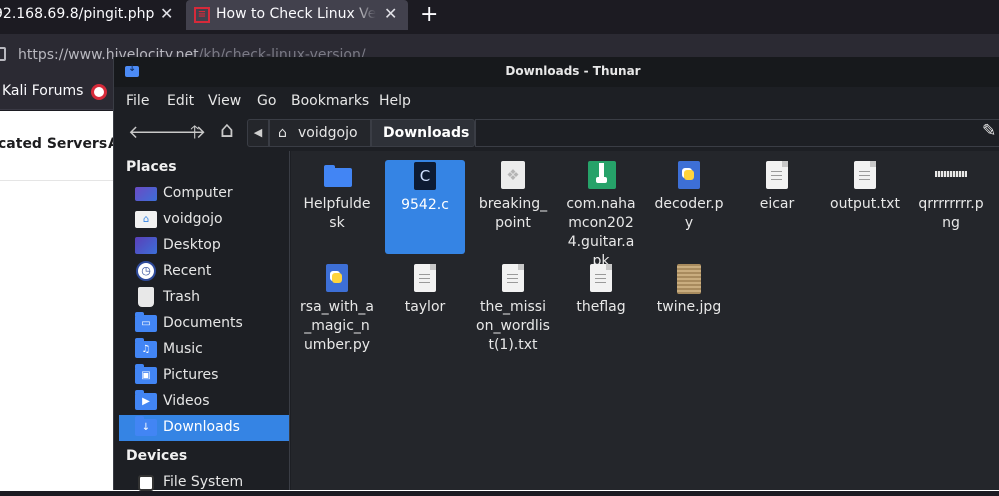 The width and height of the screenshot is (999, 496). Describe the element at coordinates (192, 245) in the screenshot. I see `sidebar-item-label: Desktop` at that location.